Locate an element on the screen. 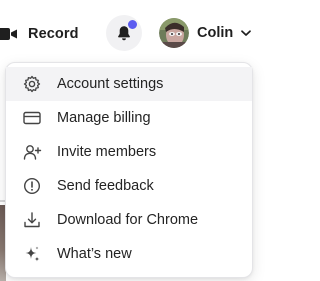 This screenshot has width=320, height=281. menu-item-send-feedback: Send feedback is located at coordinates (129, 186).